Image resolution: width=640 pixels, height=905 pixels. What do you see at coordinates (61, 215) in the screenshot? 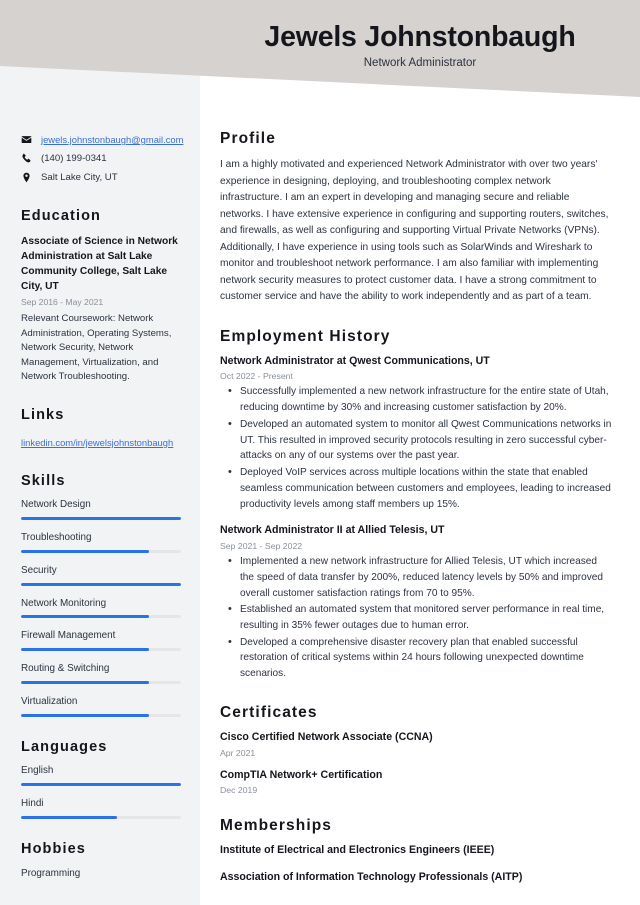
I see `education-heading: Education` at bounding box center [61, 215].